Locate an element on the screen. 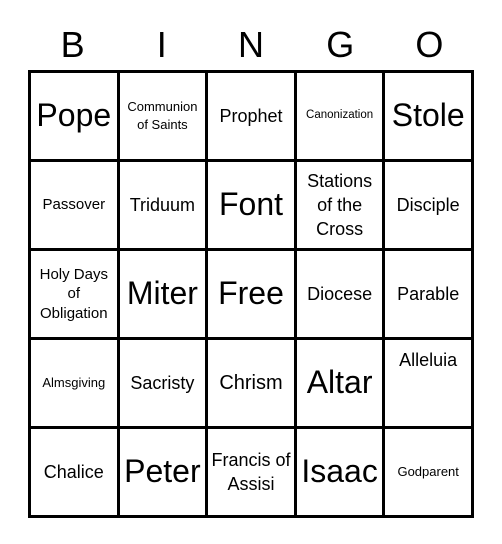  bingo-cell: Almsgiving is located at coordinates (75, 384).